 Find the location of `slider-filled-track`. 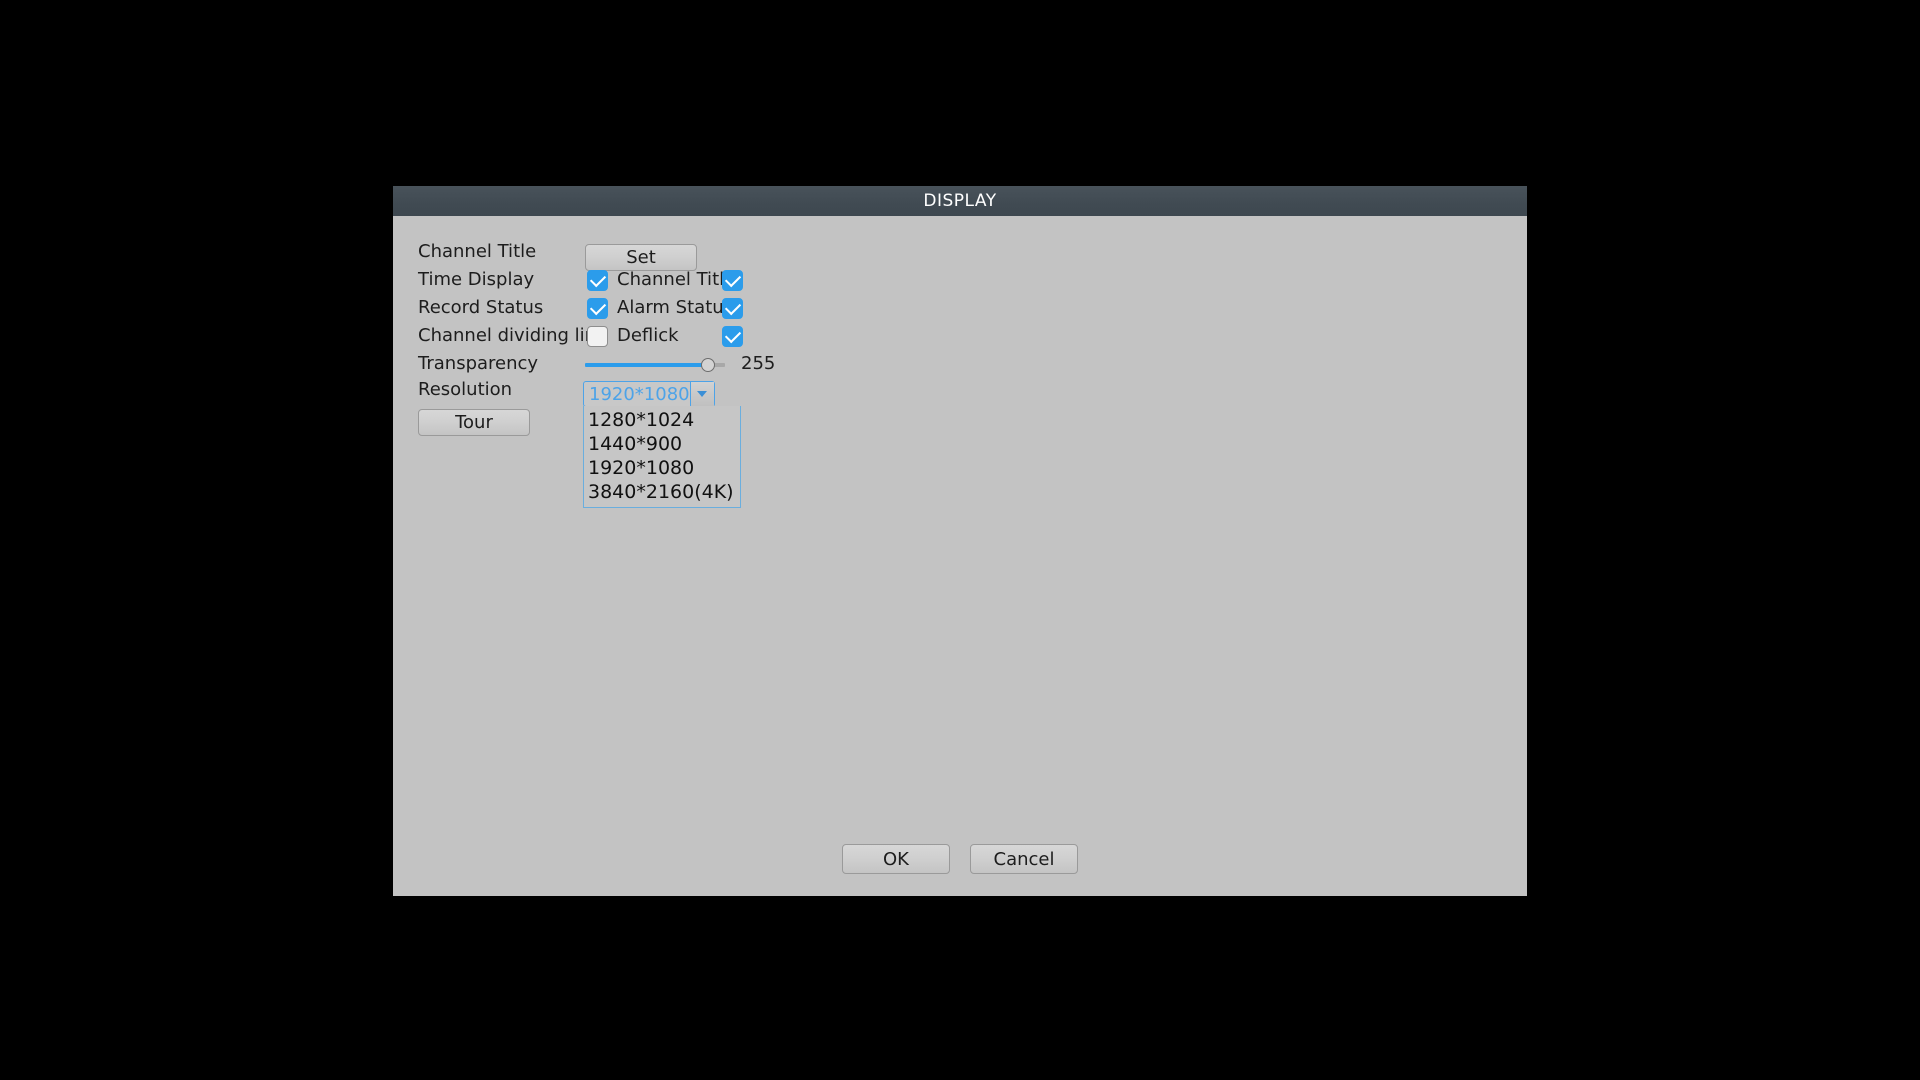

slider-filled-track is located at coordinates (647, 365).